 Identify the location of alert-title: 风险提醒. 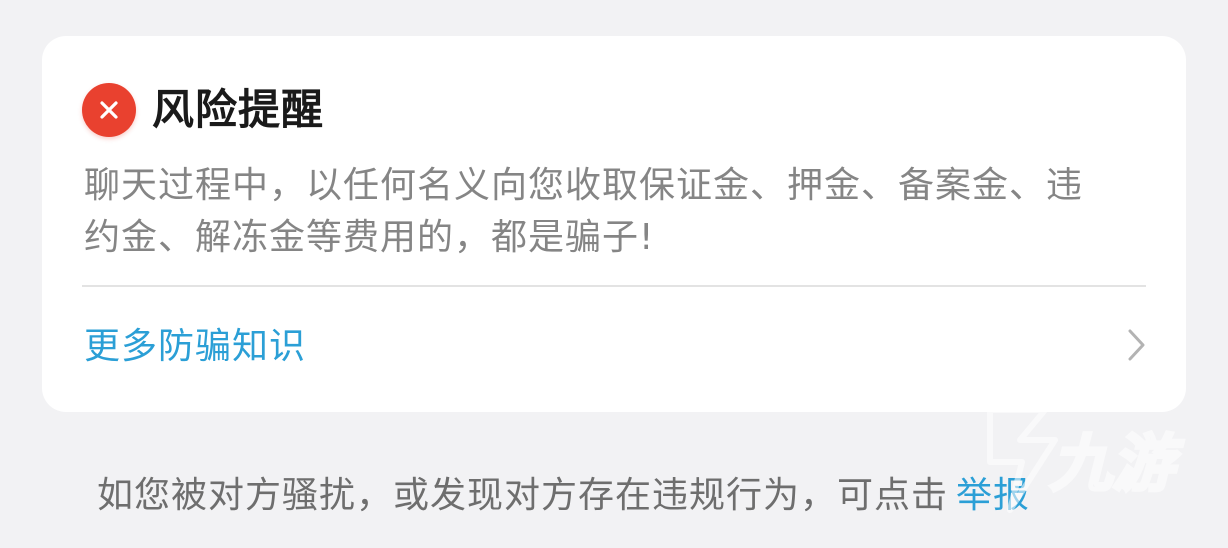
(238, 109).